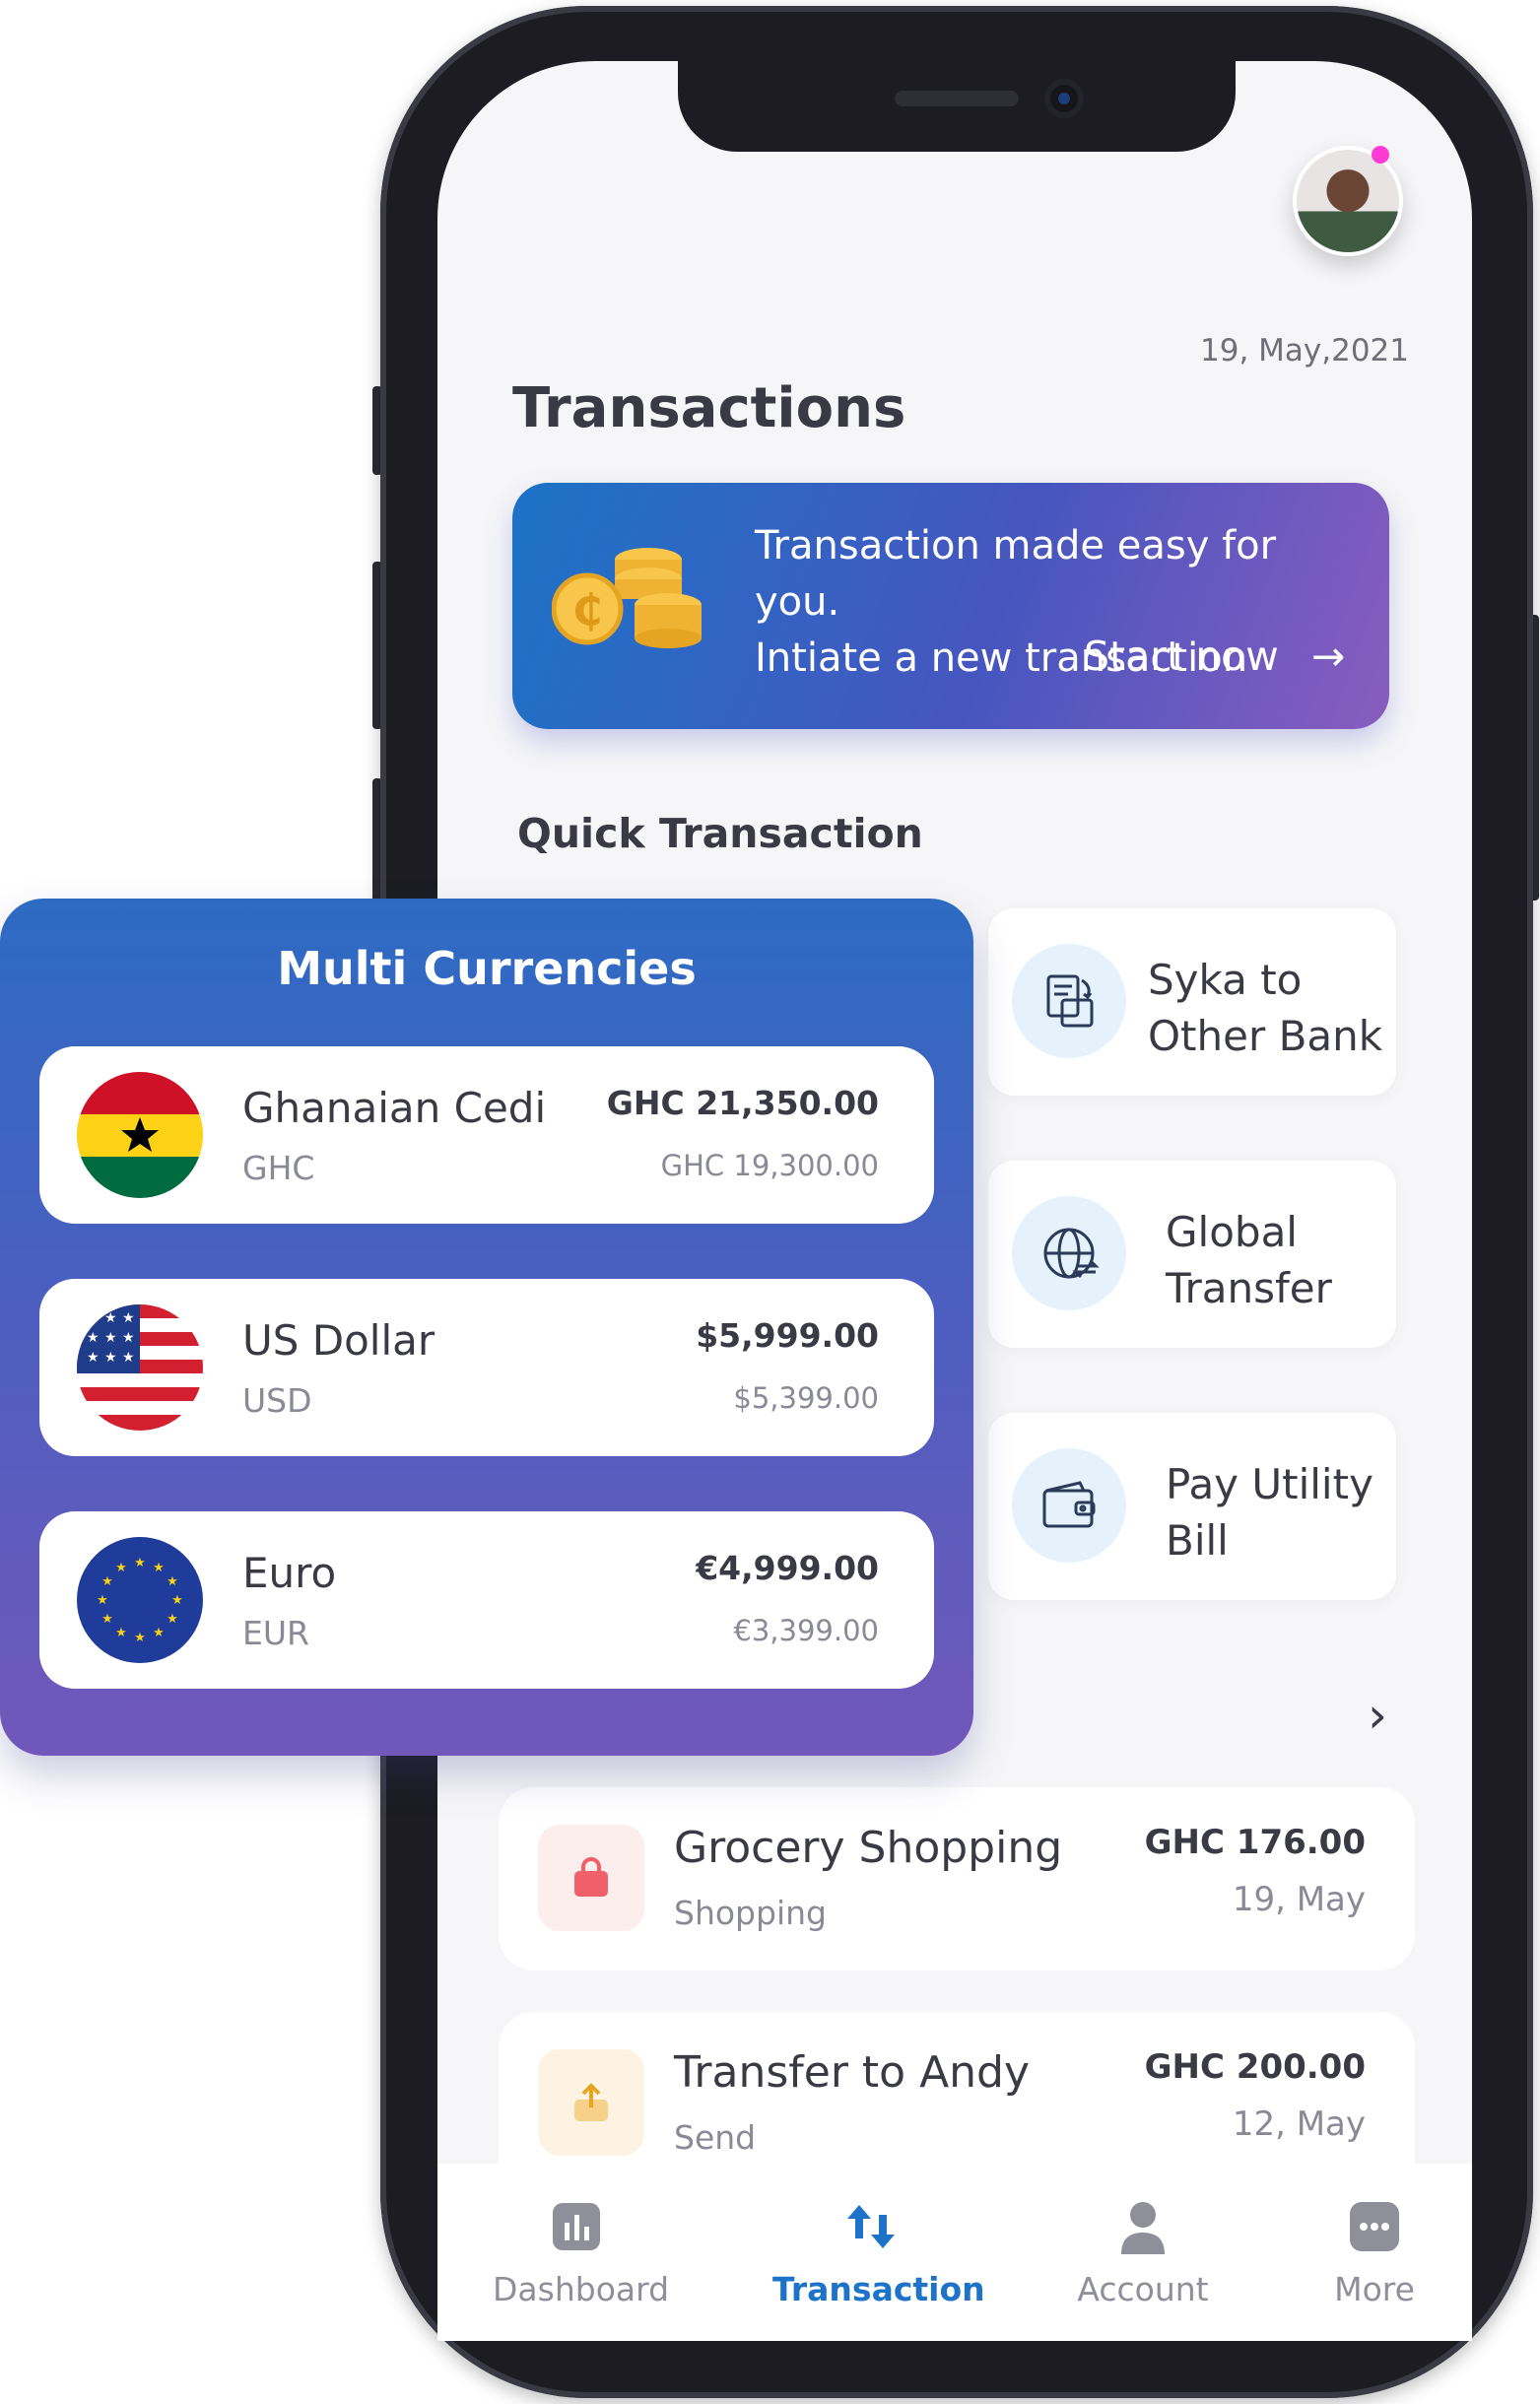 The width and height of the screenshot is (1540, 2404). What do you see at coordinates (869, 1848) in the screenshot?
I see `transaction-title: Grocery Shopping` at bounding box center [869, 1848].